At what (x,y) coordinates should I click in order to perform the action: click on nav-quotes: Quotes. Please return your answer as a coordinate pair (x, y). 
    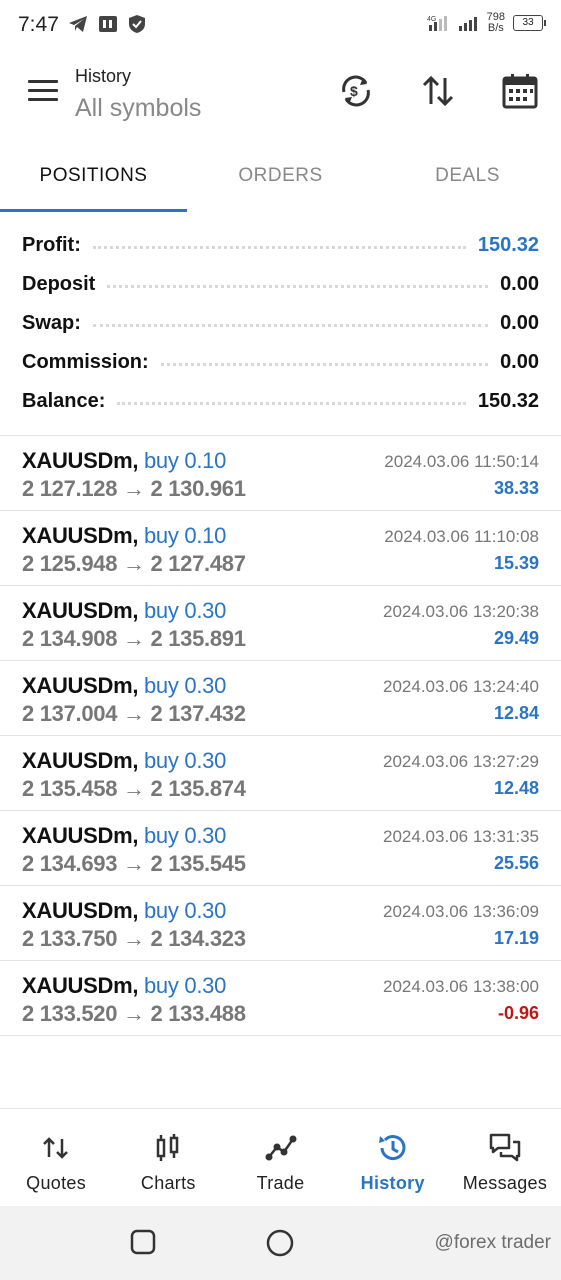
    Looking at the image, I should click on (56, 1158).